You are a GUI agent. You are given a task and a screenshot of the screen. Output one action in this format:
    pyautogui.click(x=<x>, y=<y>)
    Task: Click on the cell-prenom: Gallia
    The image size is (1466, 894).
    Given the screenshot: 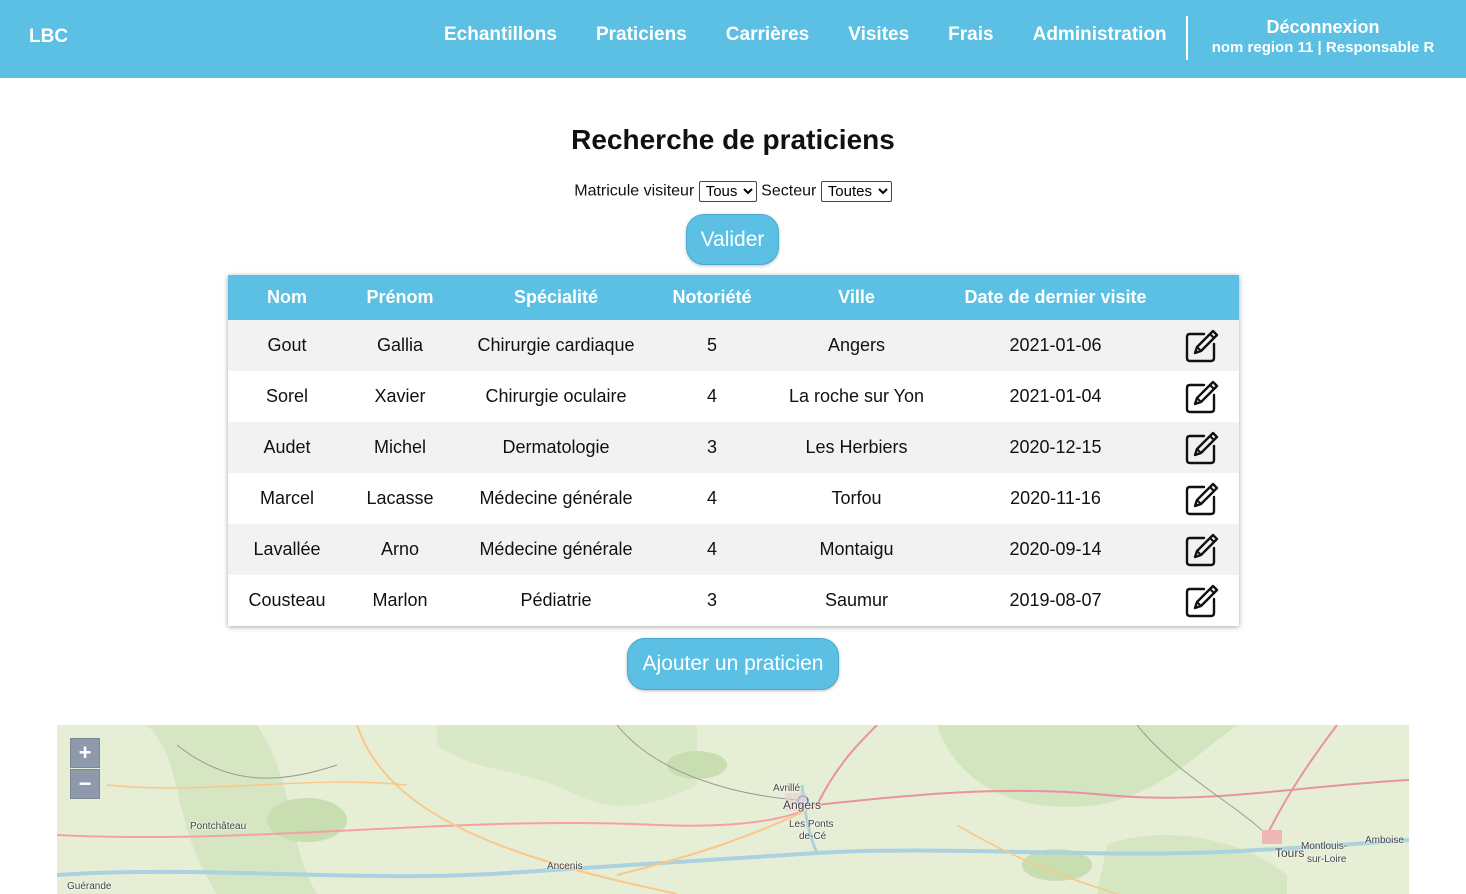 What is the action you would take?
    pyautogui.click(x=400, y=345)
    